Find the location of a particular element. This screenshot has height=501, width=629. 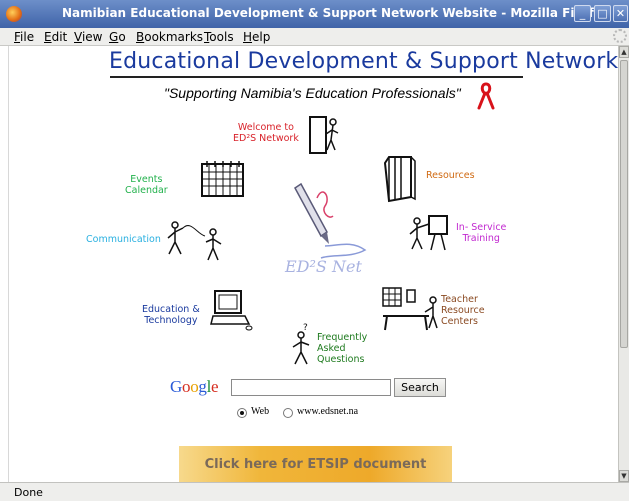

title-divider is located at coordinates (316, 77).